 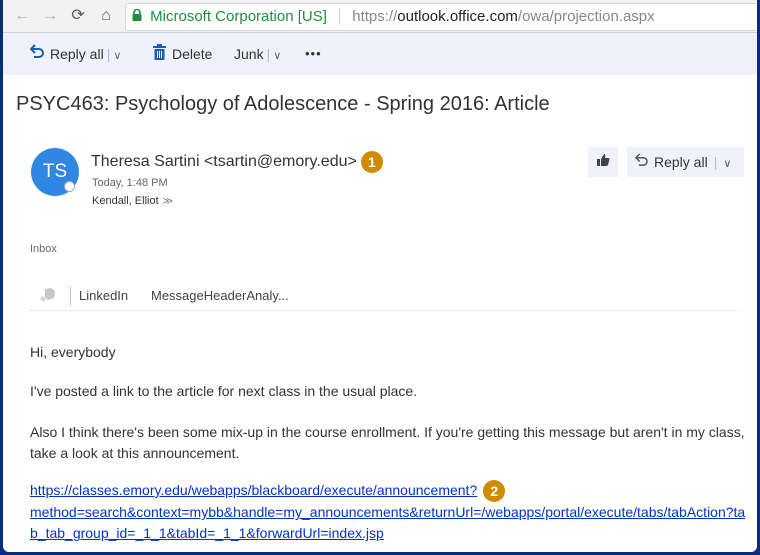 What do you see at coordinates (238, 16) in the screenshot?
I see `secure-origin-label: Microsoft Corporation [US]` at bounding box center [238, 16].